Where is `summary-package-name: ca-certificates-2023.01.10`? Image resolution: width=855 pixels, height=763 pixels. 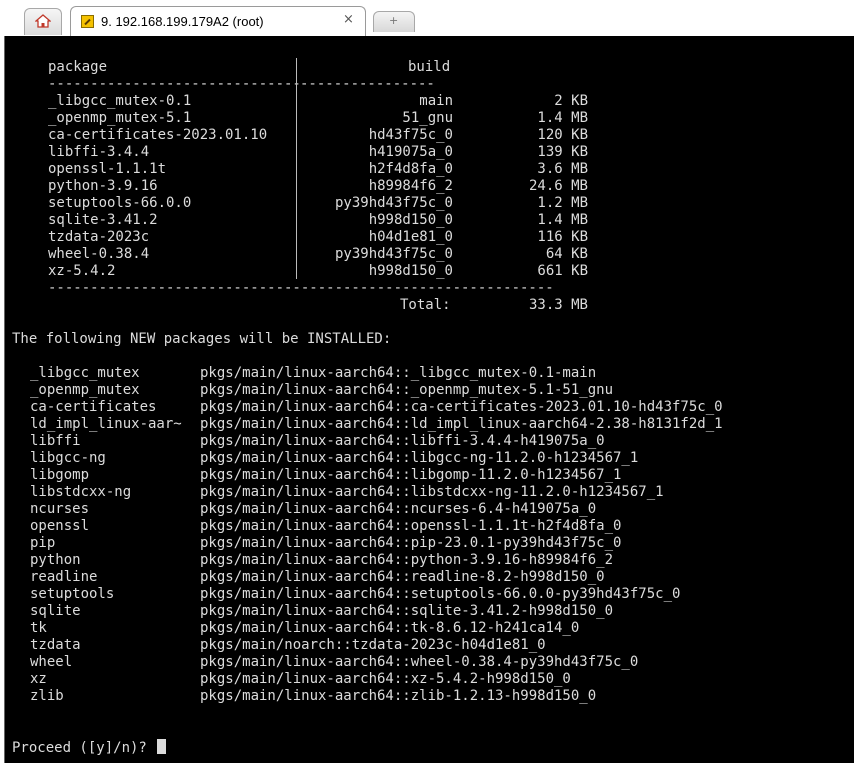
summary-package-name: ca-certificates-2023.01.10 is located at coordinates (158, 135).